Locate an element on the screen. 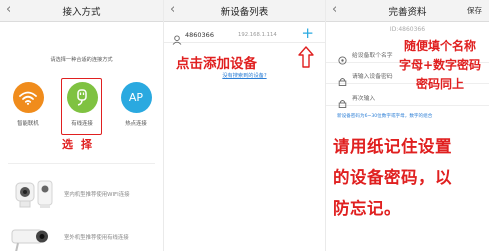 The height and width of the screenshot is (251, 489). annotation-line: 请用纸记住设置 is located at coordinates (392, 146).